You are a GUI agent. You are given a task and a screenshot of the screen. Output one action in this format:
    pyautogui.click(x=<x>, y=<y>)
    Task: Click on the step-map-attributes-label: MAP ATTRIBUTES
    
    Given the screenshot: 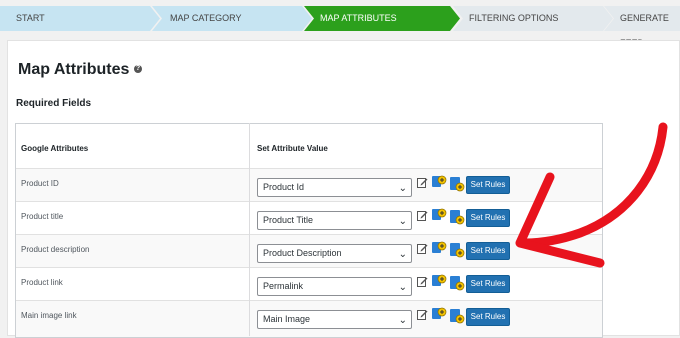 What is the action you would take?
    pyautogui.click(x=358, y=18)
    